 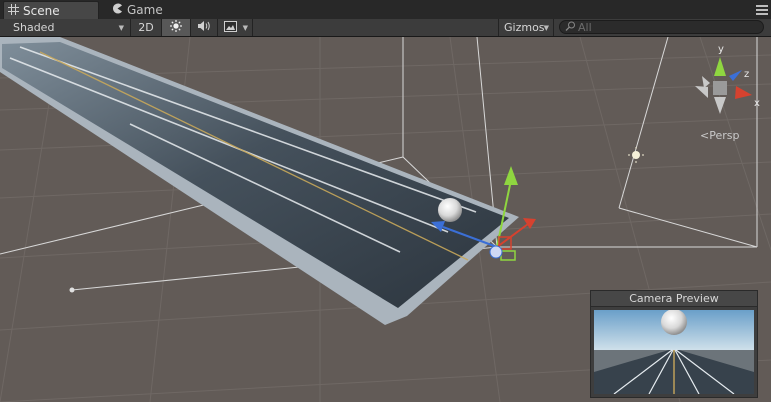 What do you see at coordinates (762, 10) in the screenshot?
I see `tab-menu-icon` at bounding box center [762, 10].